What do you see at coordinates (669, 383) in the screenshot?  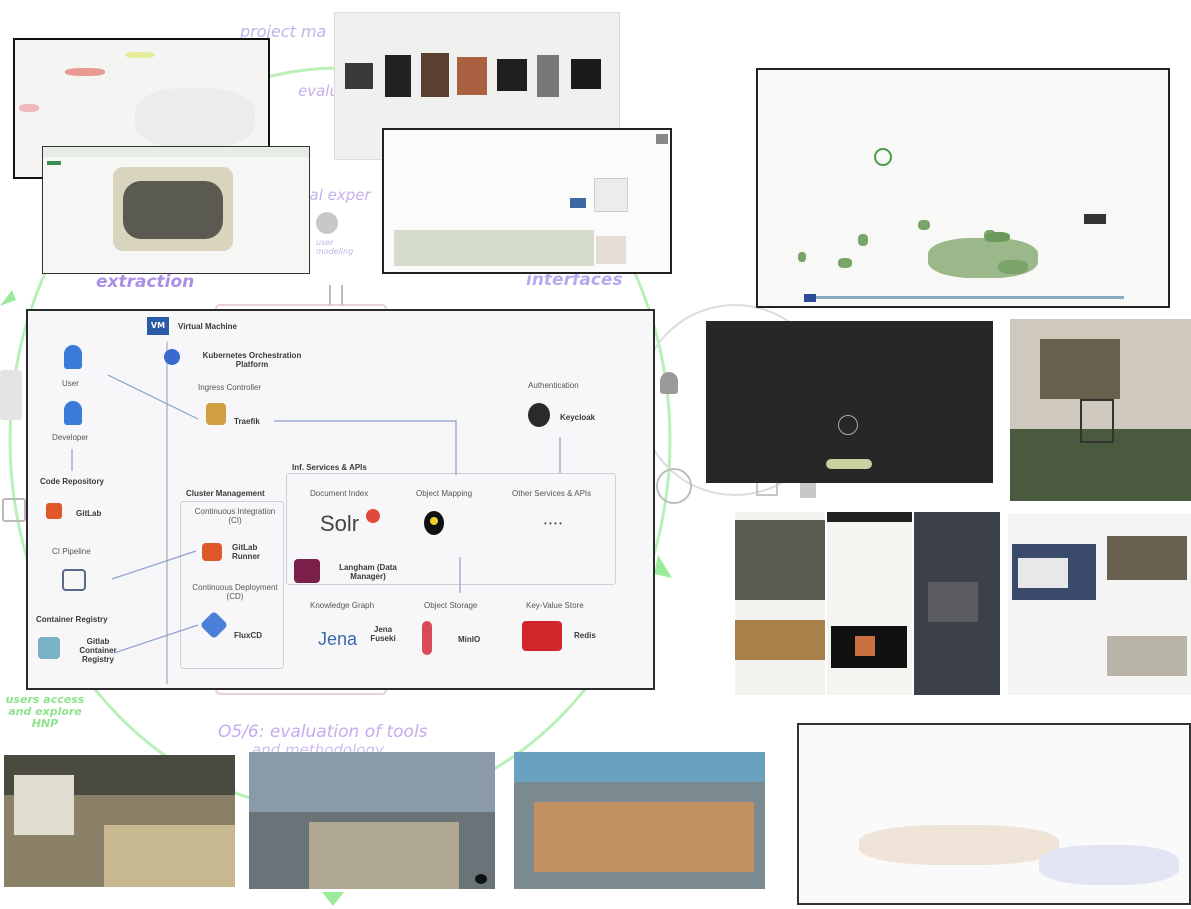 I see `person-icon` at bounding box center [669, 383].